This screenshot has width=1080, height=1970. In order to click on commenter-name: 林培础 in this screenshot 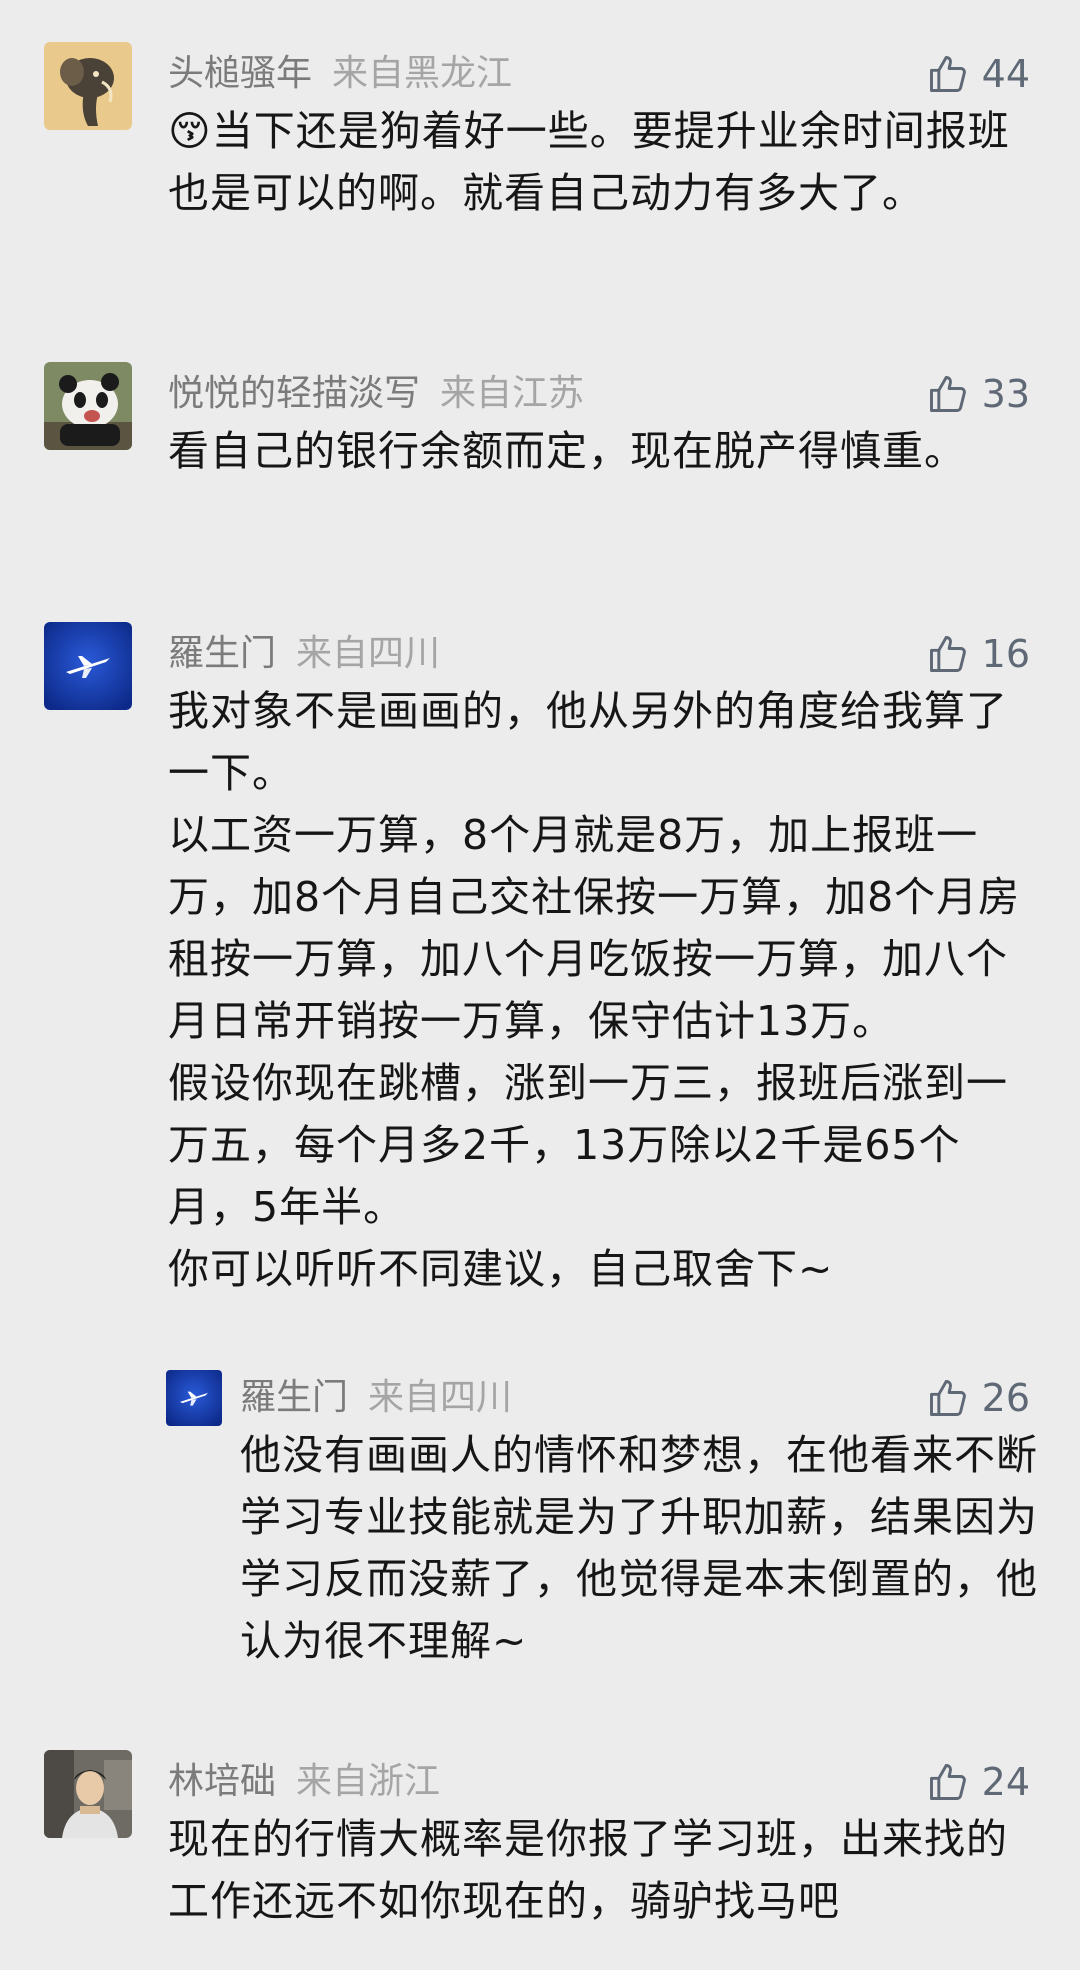, I will do `click(222, 1781)`.